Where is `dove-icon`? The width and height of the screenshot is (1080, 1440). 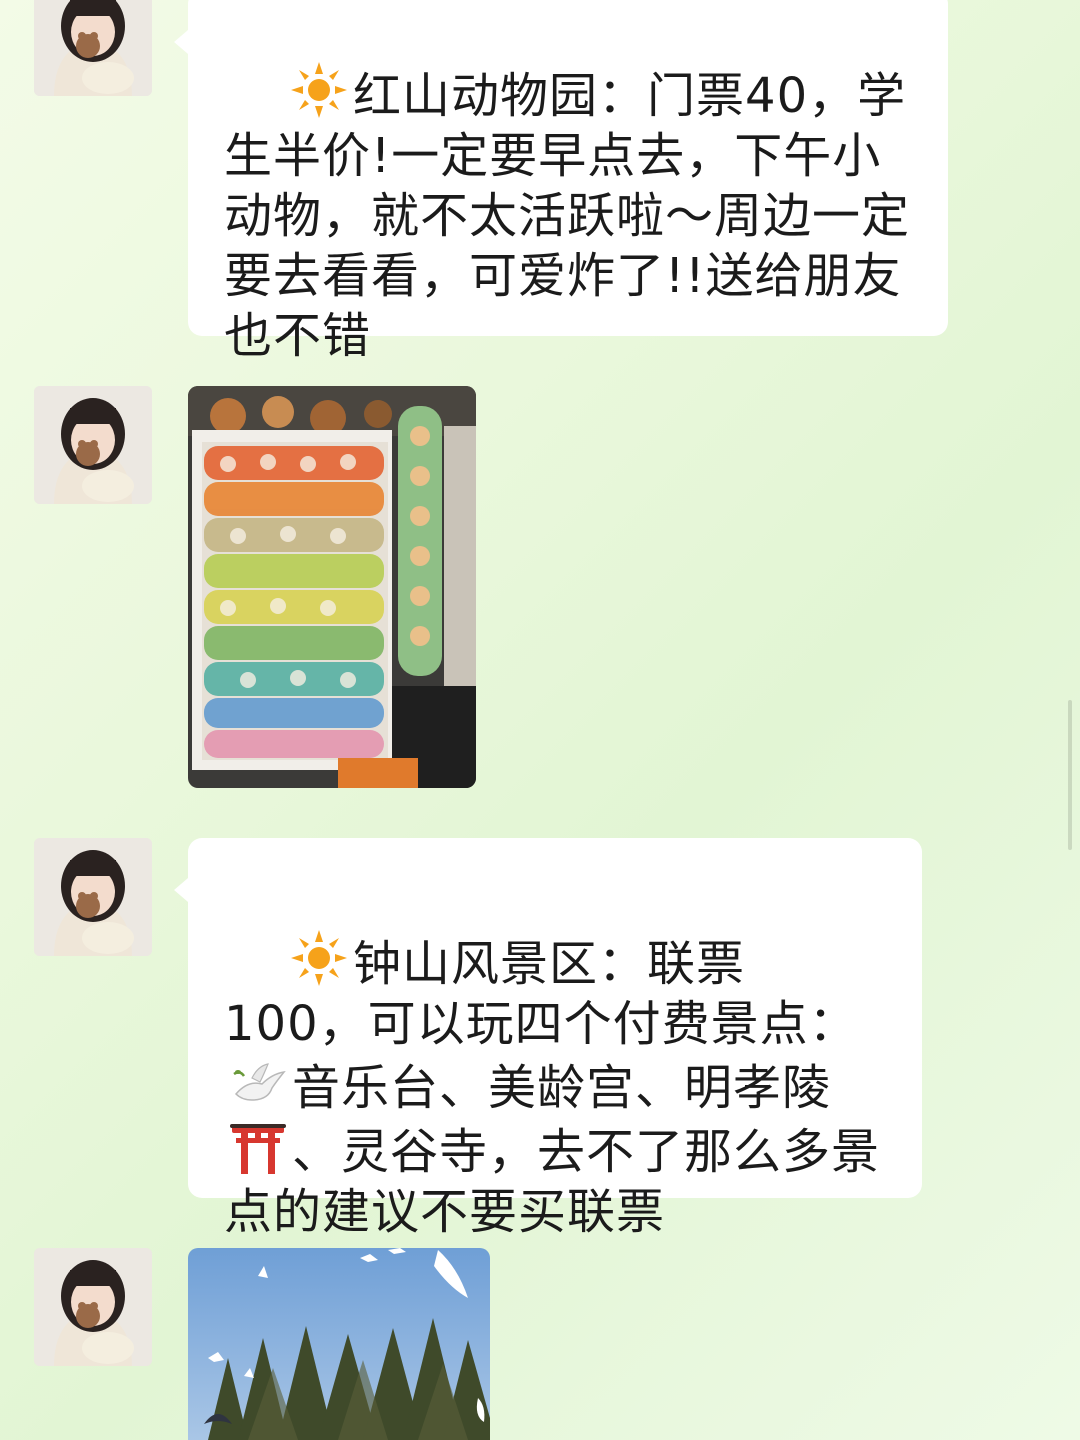 dove-icon is located at coordinates (259, 1082).